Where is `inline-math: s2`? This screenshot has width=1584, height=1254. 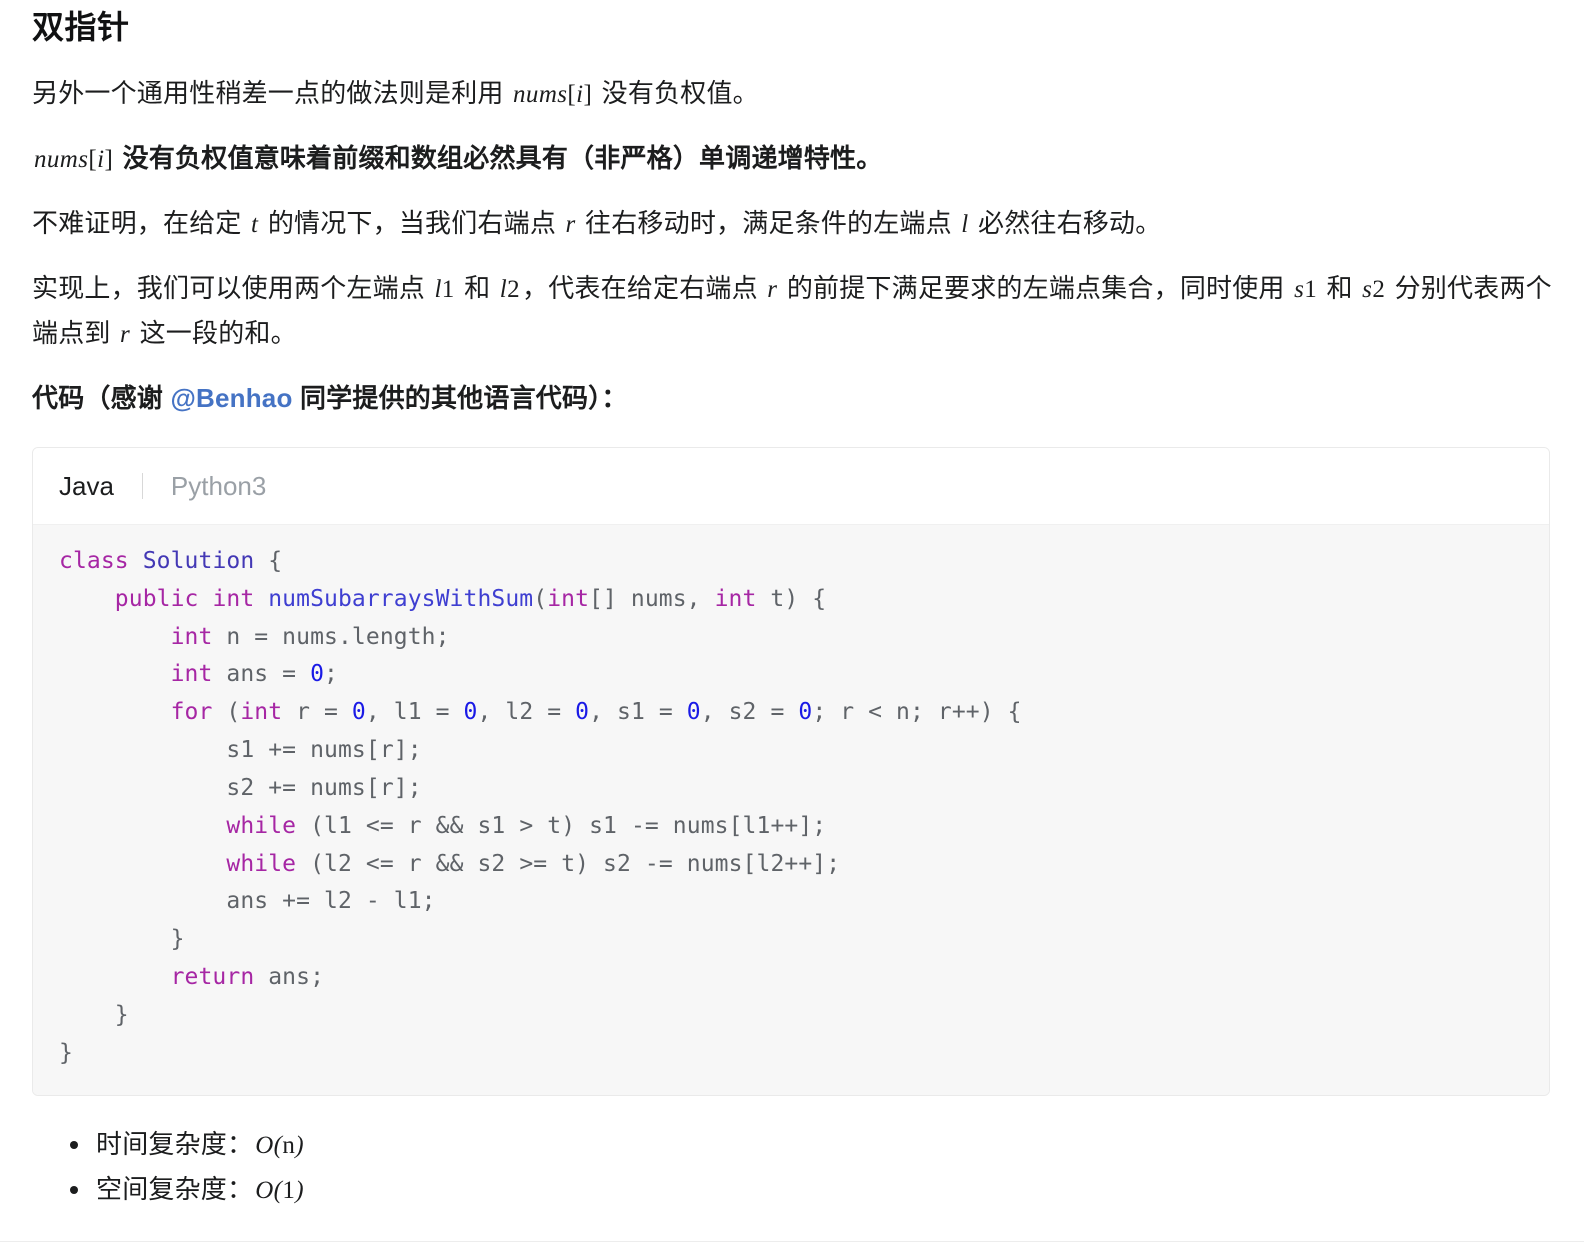
inline-math: s2 is located at coordinates (1374, 290).